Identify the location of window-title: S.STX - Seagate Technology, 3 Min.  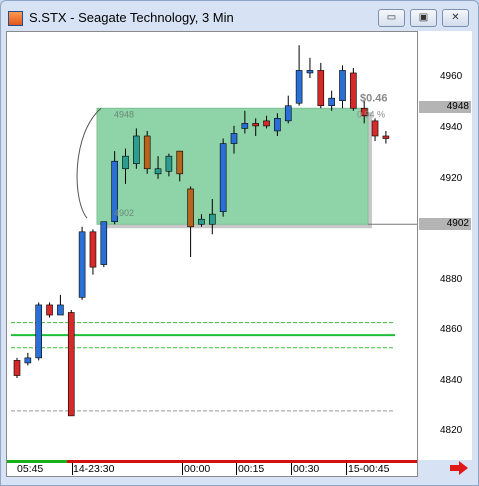
(131, 17).